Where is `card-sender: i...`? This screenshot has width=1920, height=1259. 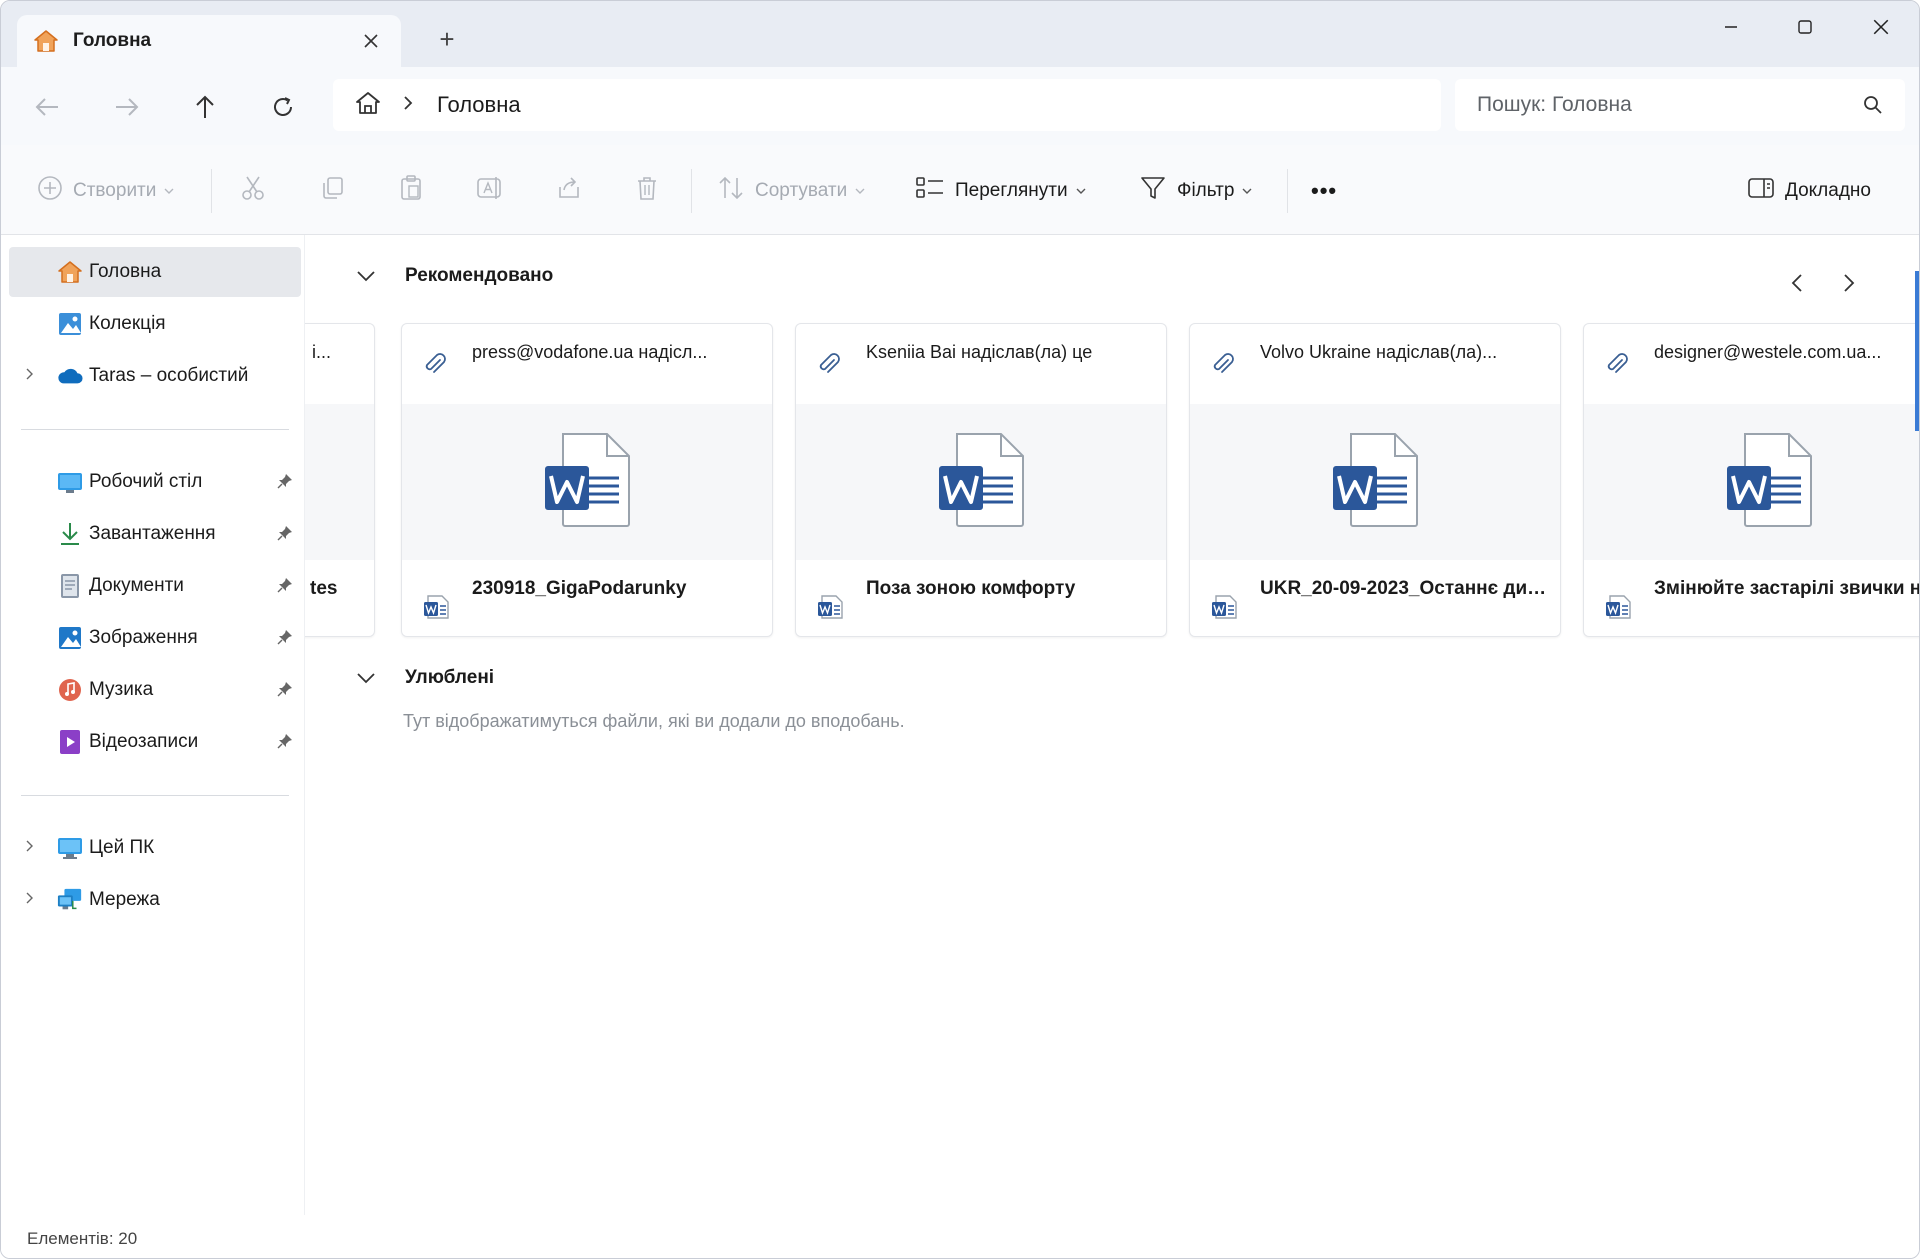
card-sender: i... is located at coordinates (322, 352).